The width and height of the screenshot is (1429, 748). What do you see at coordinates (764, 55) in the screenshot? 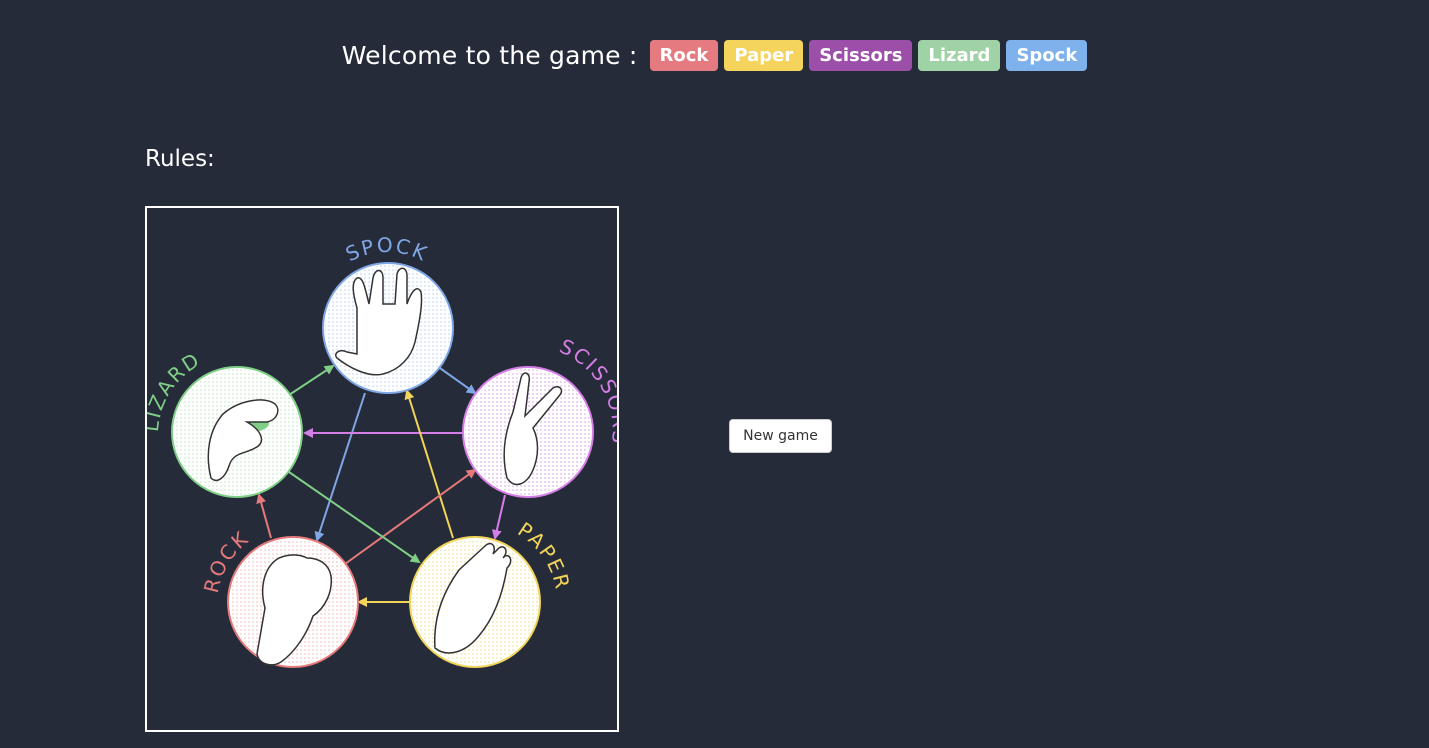
I see `choice-badge-paper: Paper` at bounding box center [764, 55].